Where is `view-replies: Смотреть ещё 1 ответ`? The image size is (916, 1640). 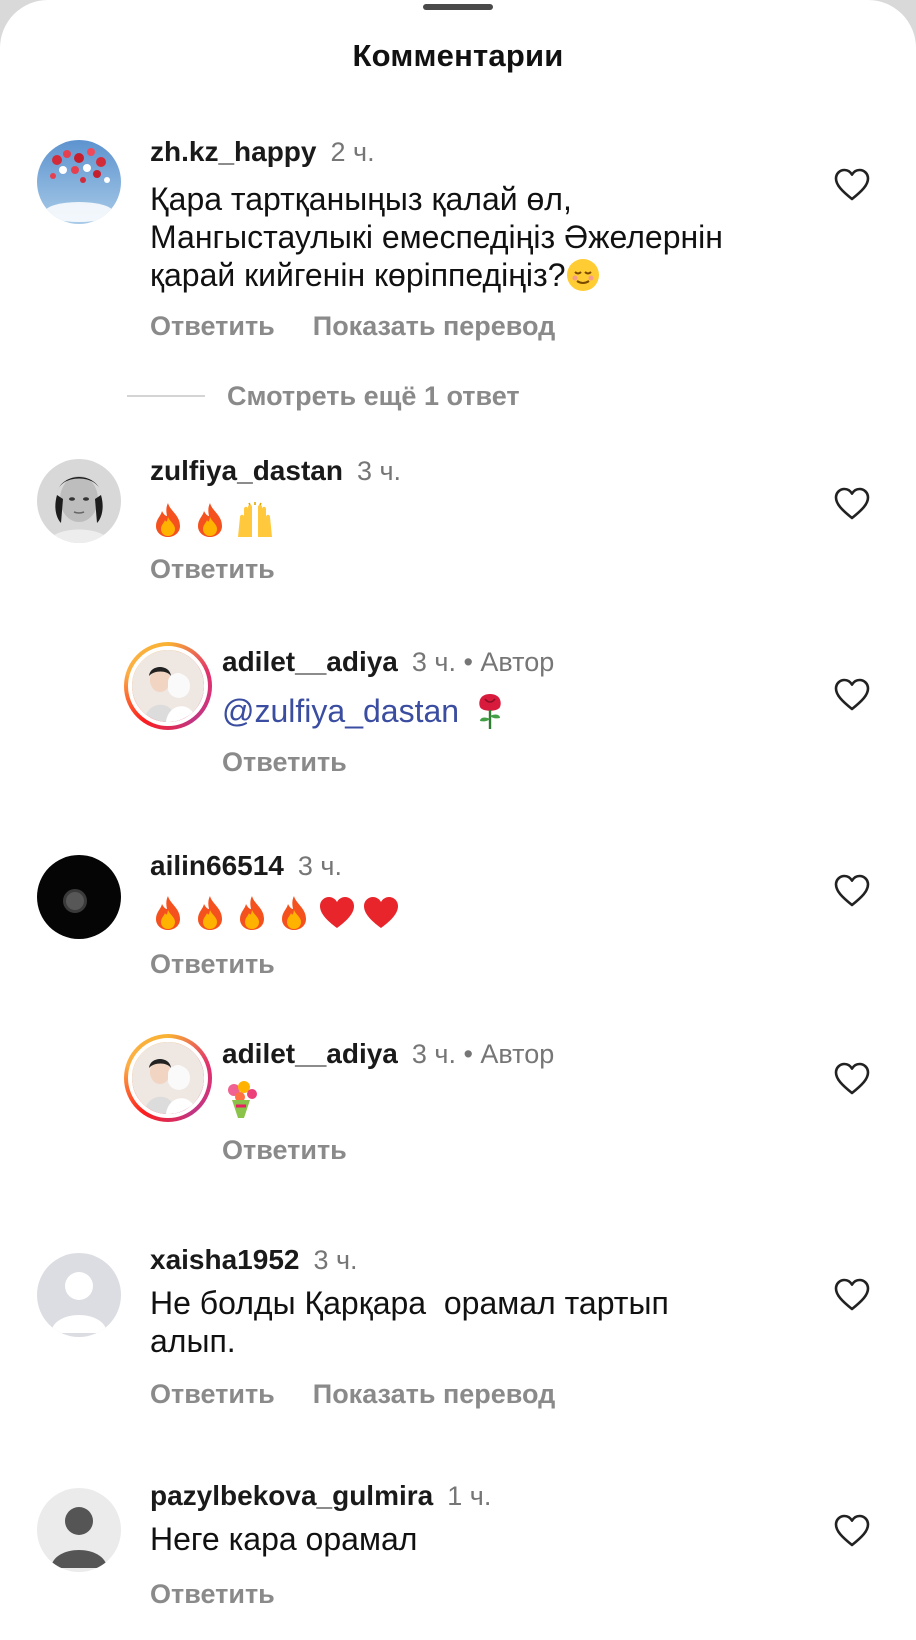 view-replies: Смотреть ещё 1 ответ is located at coordinates (323, 396).